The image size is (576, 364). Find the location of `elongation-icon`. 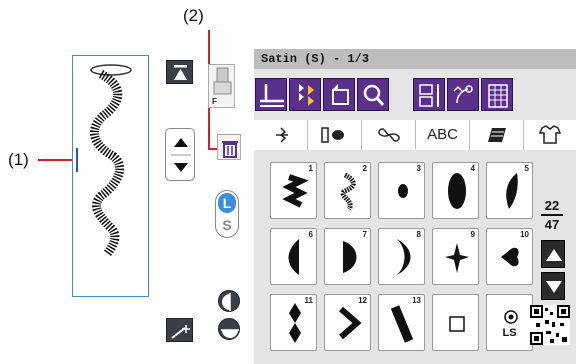

elongation-icon is located at coordinates (180, 332).